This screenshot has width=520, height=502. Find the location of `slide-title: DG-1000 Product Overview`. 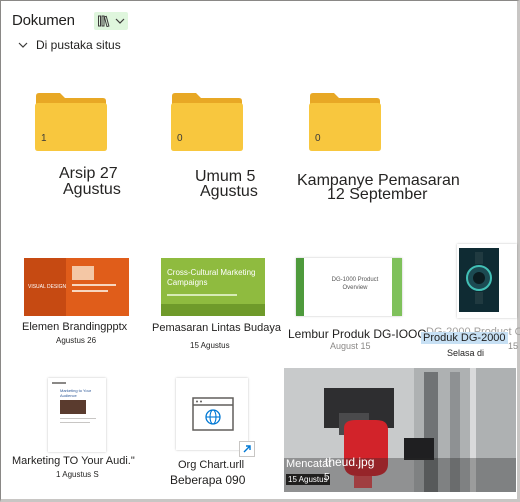

slide-title: DG-1000 Product Overview is located at coordinates (355, 284).